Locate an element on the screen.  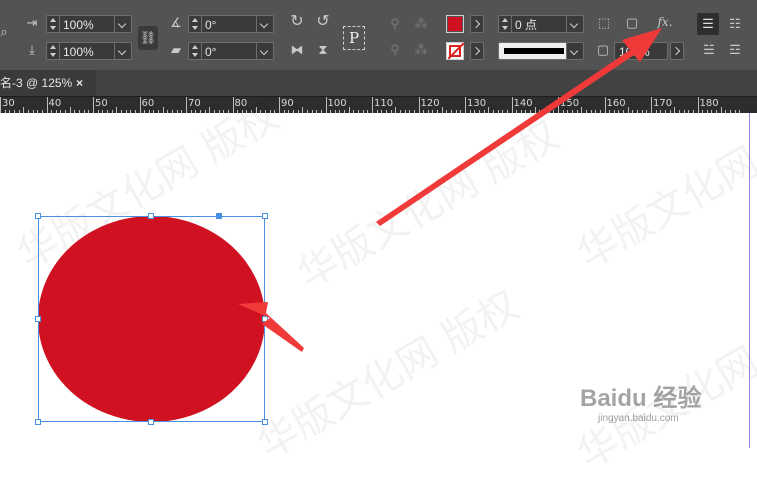
stroke-menu-button is located at coordinates (477, 51).